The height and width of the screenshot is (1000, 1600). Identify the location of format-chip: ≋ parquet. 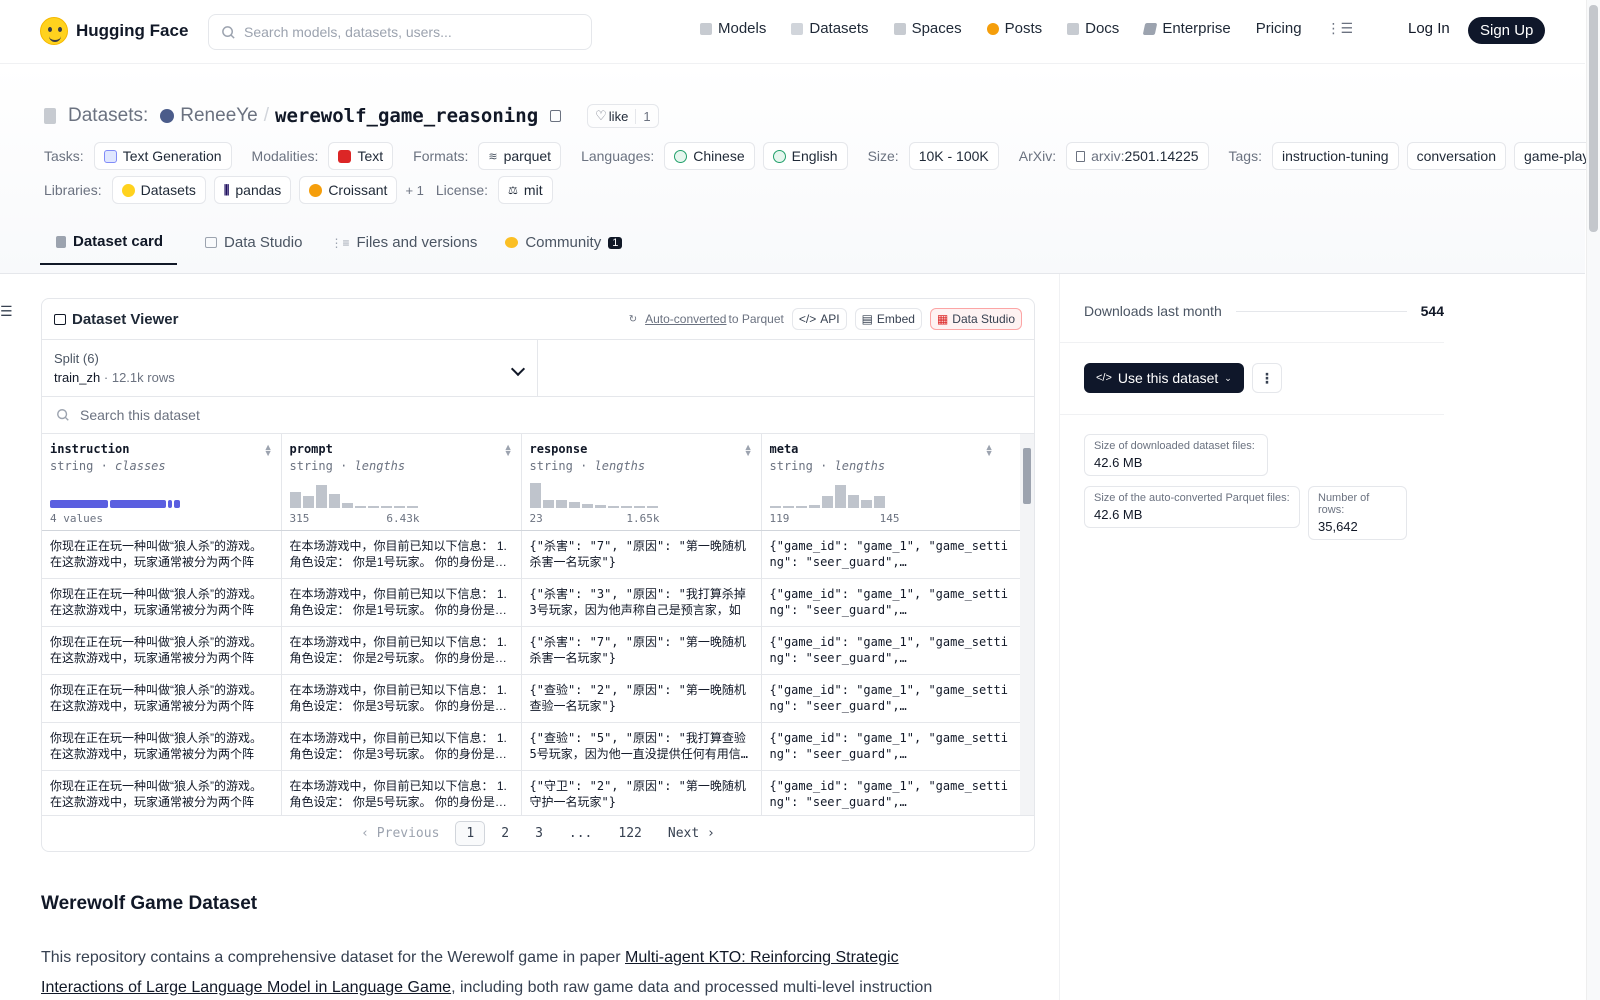
(520, 156).